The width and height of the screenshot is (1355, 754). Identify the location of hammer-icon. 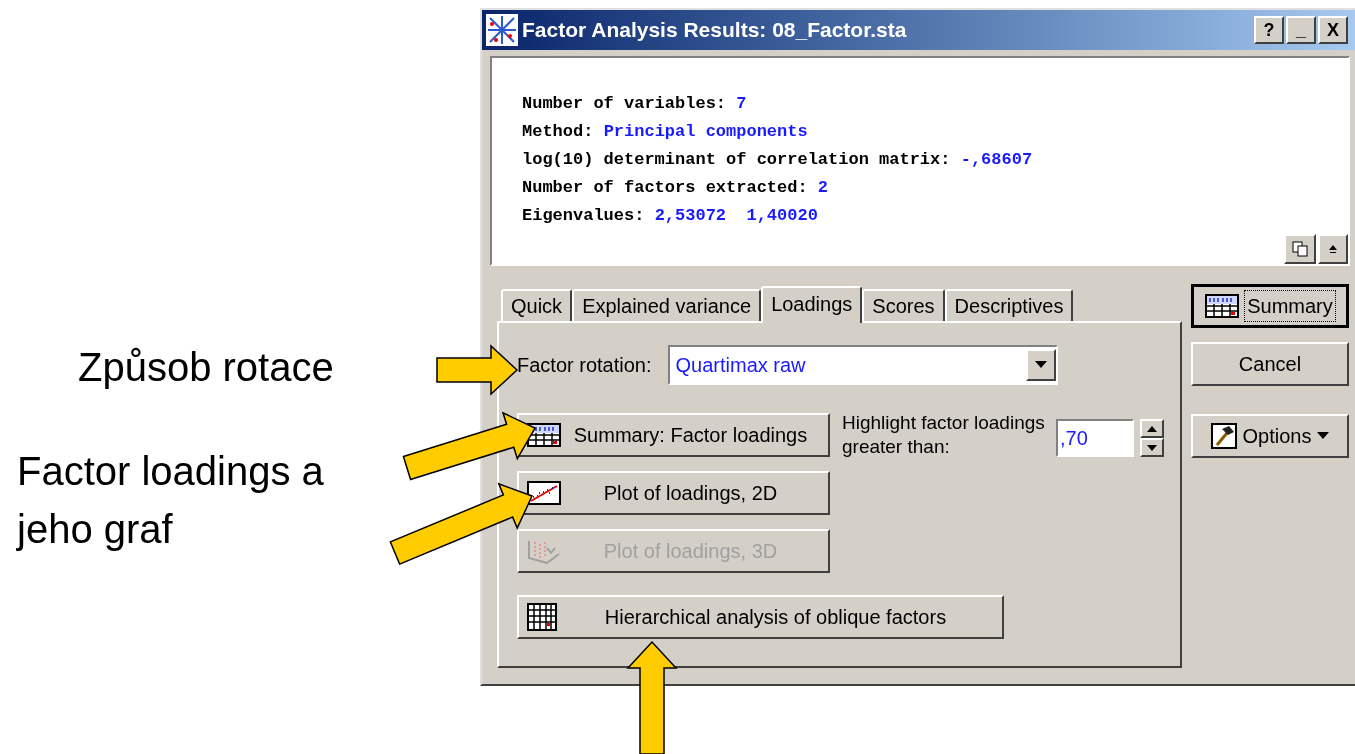
(1223, 436).